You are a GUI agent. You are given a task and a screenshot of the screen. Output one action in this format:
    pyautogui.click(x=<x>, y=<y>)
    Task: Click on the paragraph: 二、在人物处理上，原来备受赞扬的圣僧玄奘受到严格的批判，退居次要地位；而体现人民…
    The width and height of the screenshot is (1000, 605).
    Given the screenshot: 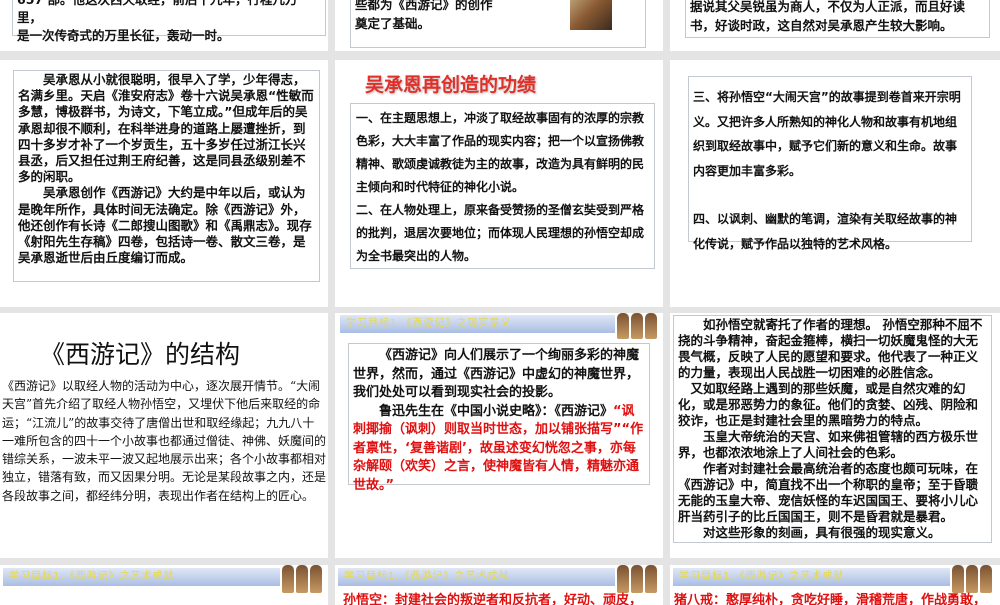 What is the action you would take?
    pyautogui.click(x=500, y=233)
    